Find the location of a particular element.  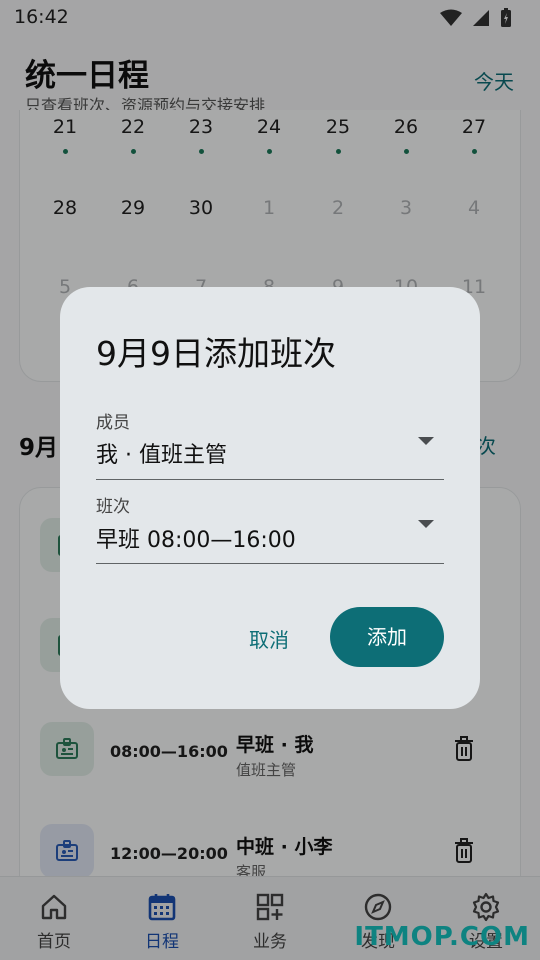

add-button: 添加 is located at coordinates (387, 637).